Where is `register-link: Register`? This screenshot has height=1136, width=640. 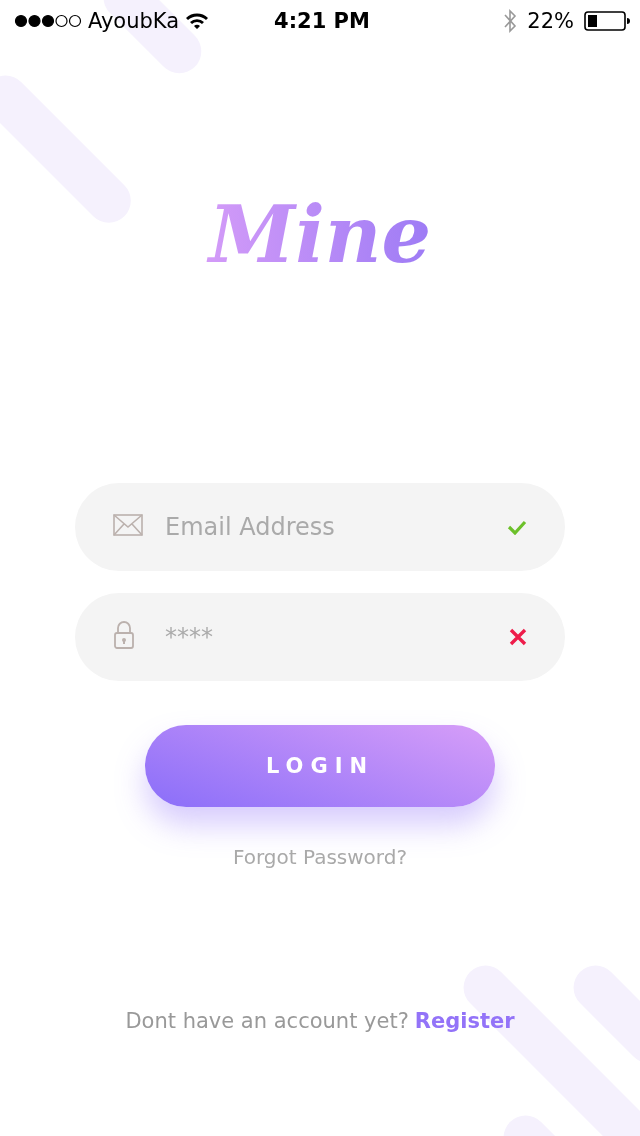
register-link: Register is located at coordinates (464, 1020).